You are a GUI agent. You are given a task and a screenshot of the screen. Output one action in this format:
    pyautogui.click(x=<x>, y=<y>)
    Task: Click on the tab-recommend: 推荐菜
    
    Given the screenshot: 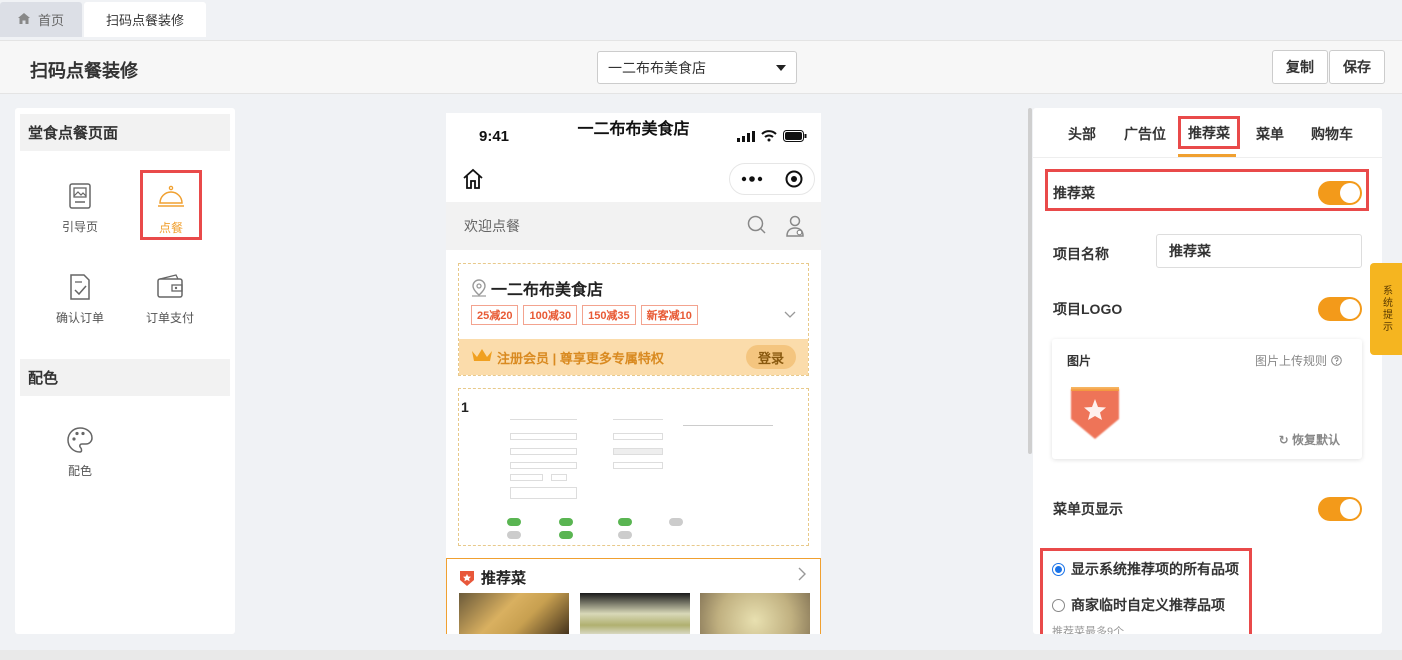 What is the action you would take?
    pyautogui.click(x=1209, y=132)
    